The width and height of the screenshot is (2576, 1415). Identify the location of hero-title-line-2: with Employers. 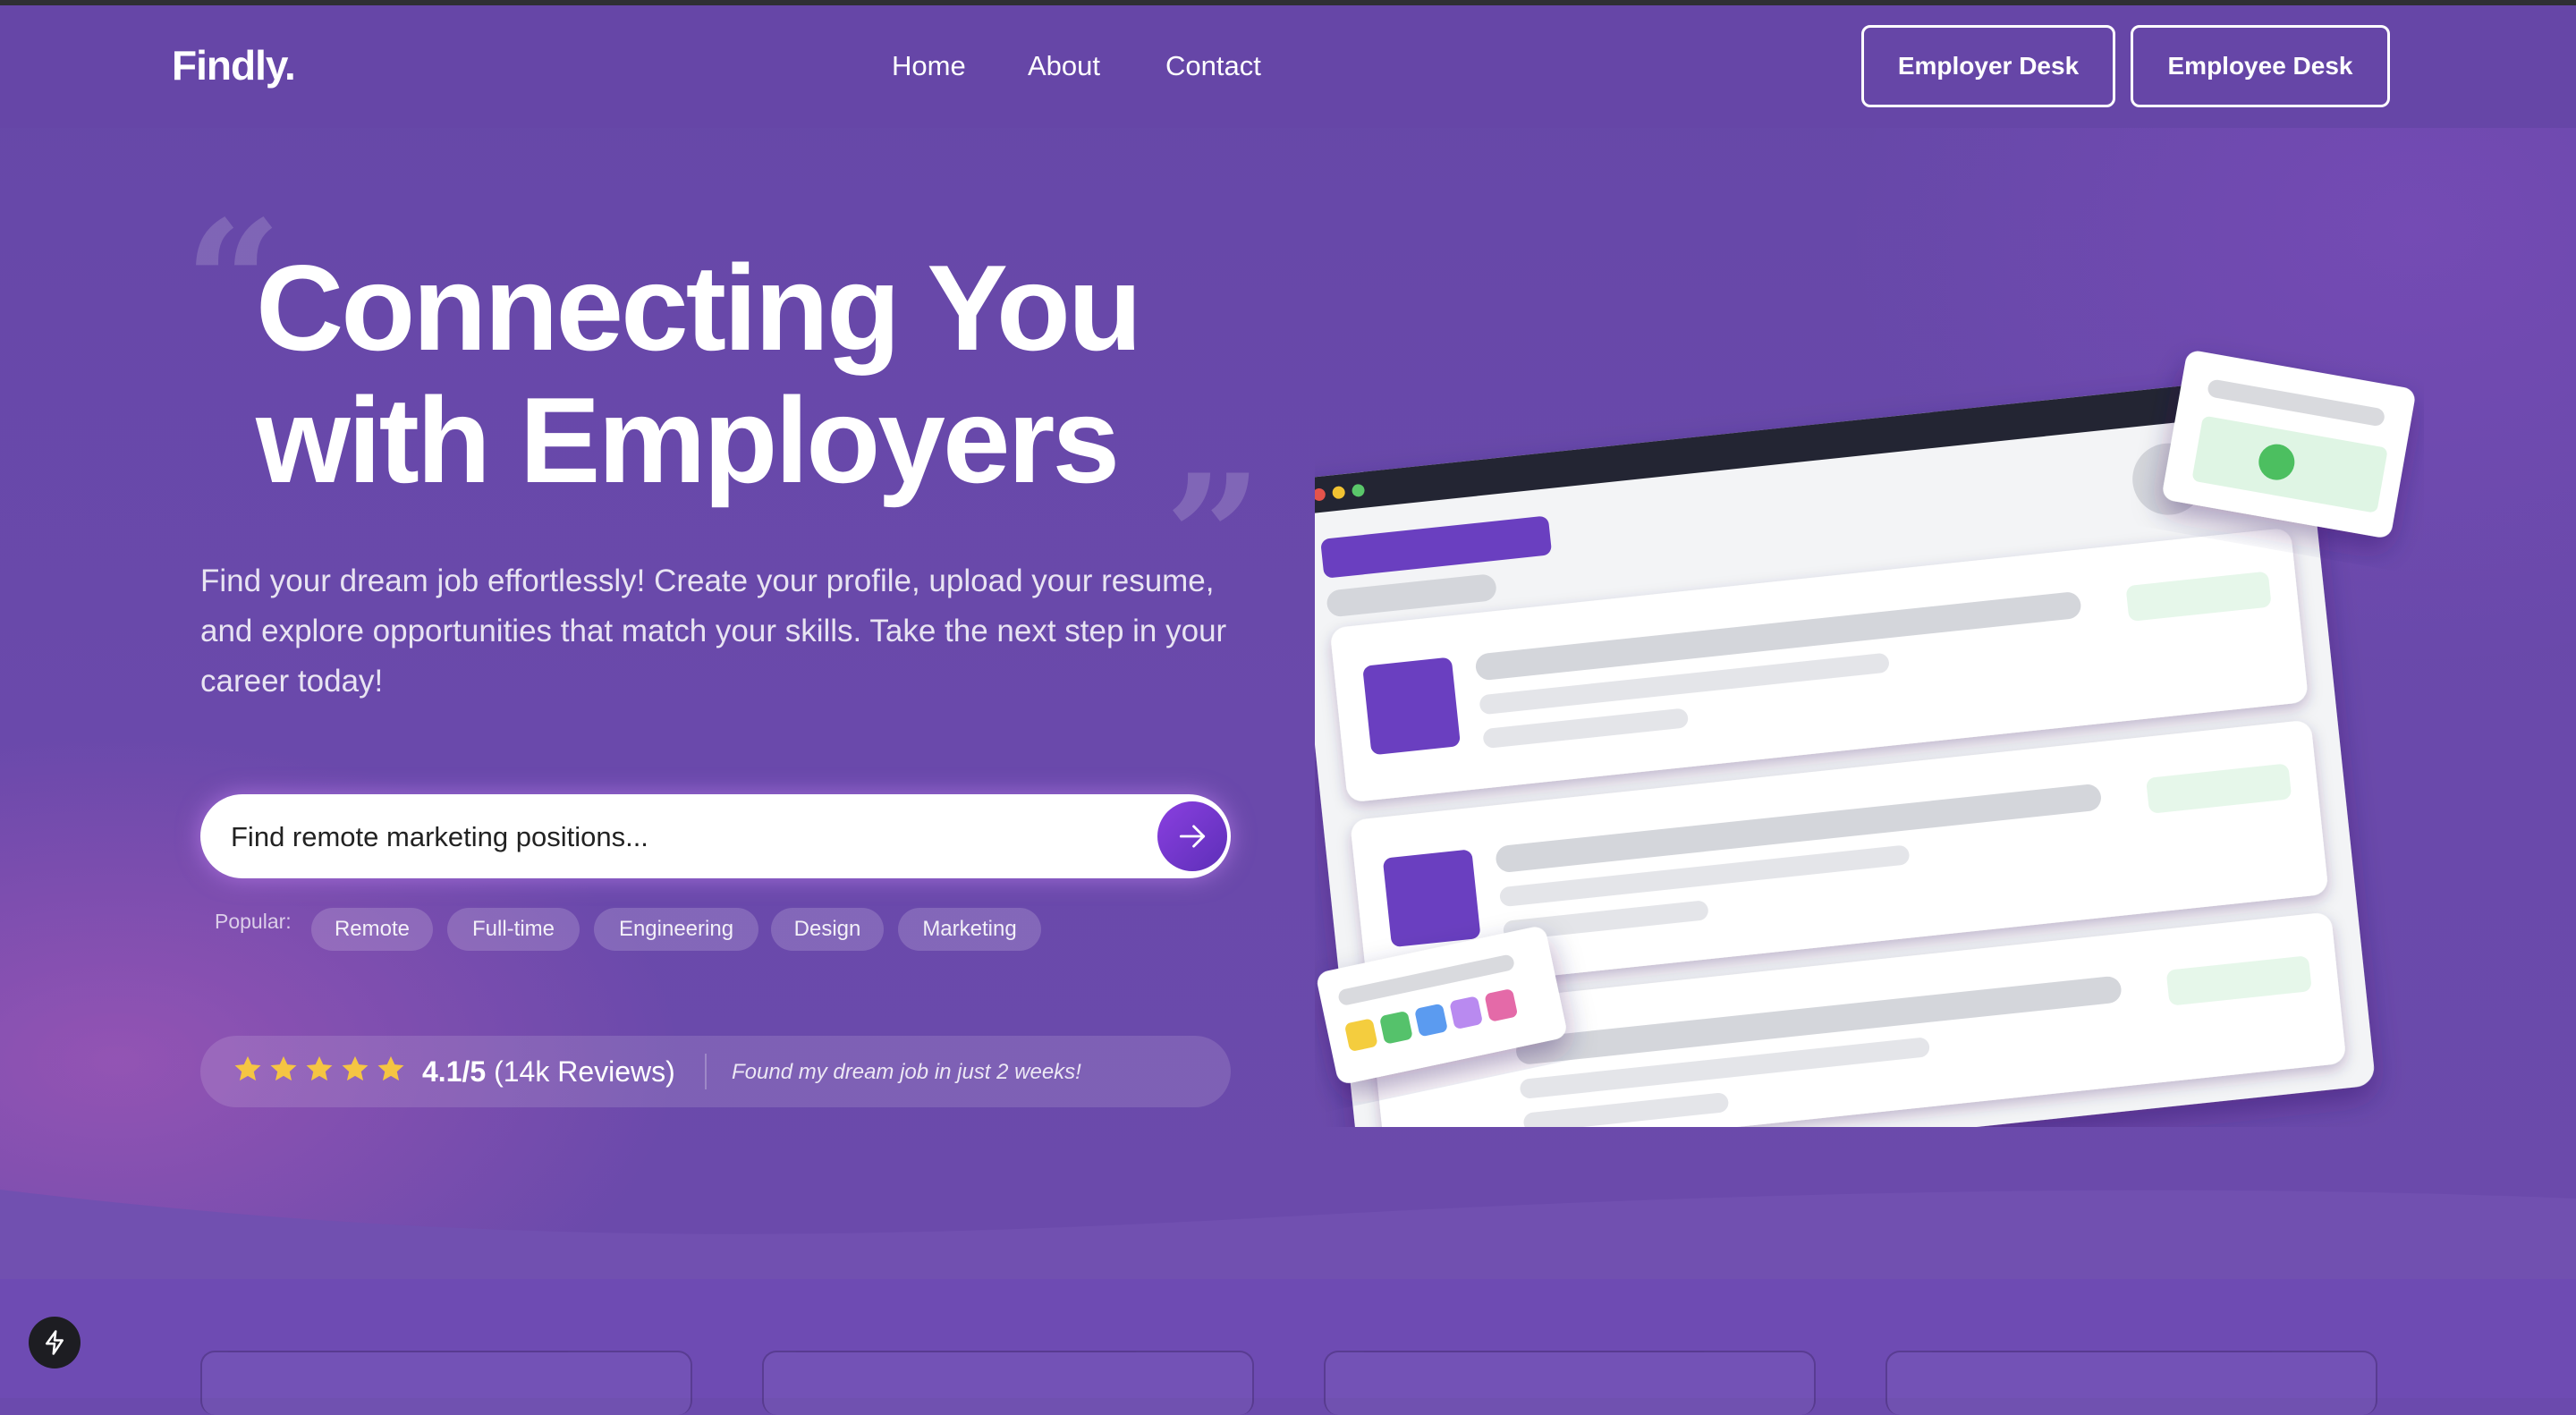
(688, 440).